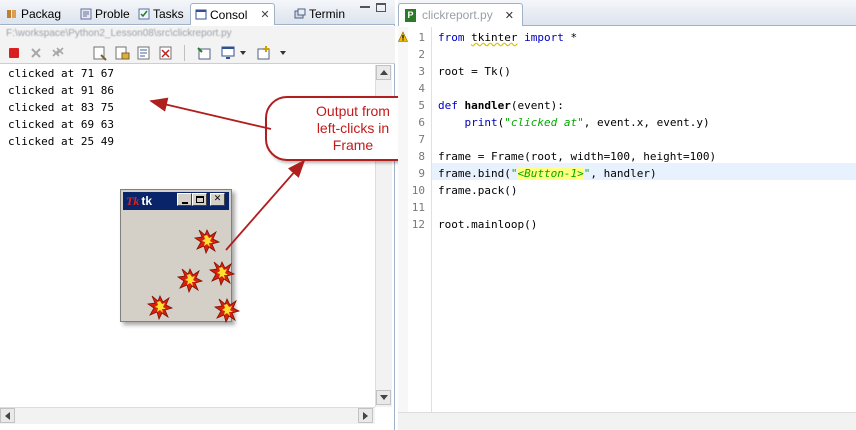 The height and width of the screenshot is (430, 856). I want to click on warning-icon, so click(403, 36).